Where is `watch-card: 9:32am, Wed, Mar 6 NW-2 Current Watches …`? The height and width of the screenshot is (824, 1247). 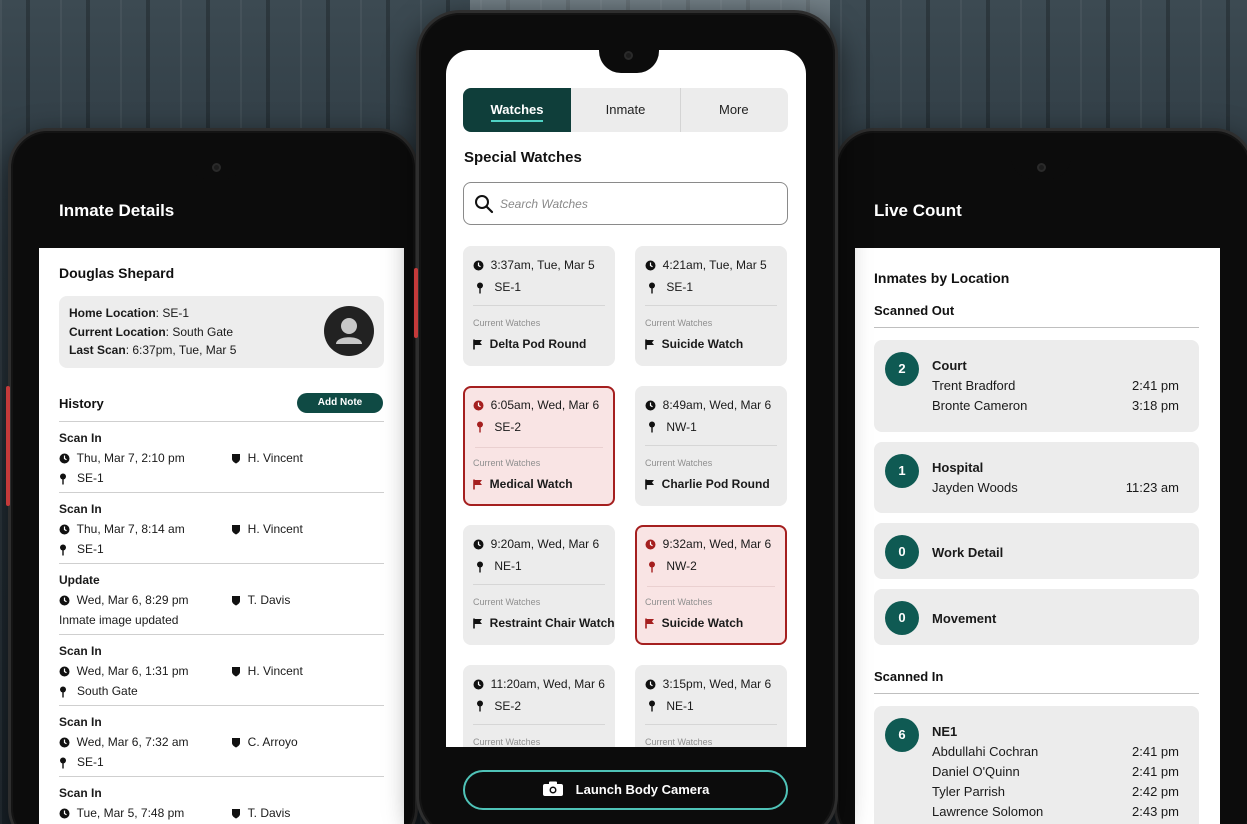 watch-card: 9:32am, Wed, Mar 6 NW-2 Current Watches … is located at coordinates (711, 585).